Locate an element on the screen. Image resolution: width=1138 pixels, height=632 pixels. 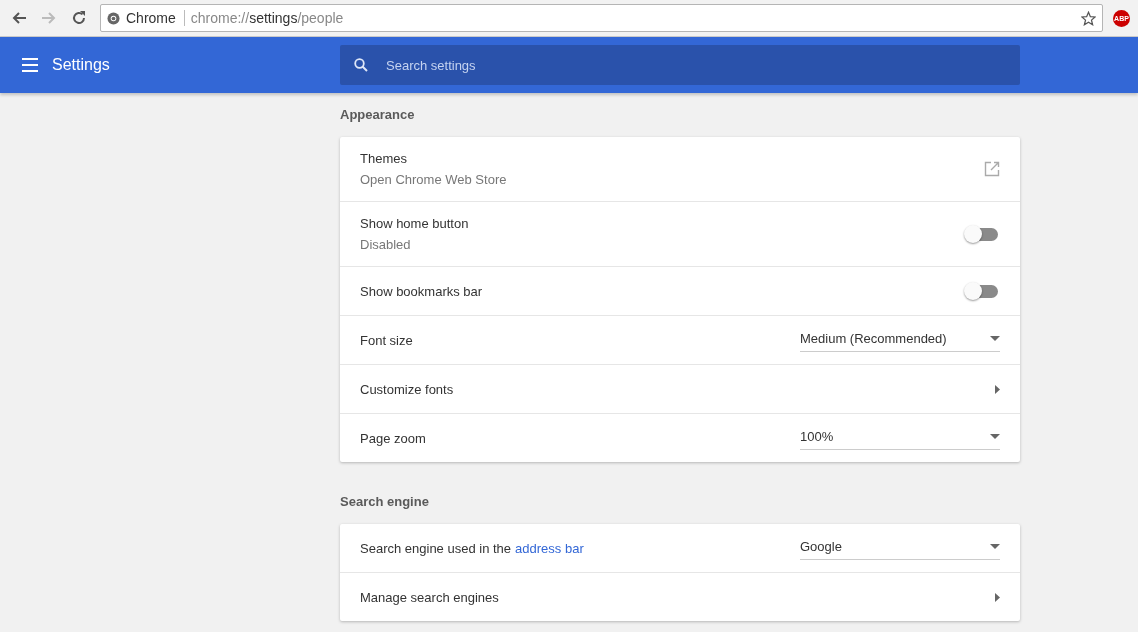
setting-label: Manage search engines is located at coordinates (430, 597).